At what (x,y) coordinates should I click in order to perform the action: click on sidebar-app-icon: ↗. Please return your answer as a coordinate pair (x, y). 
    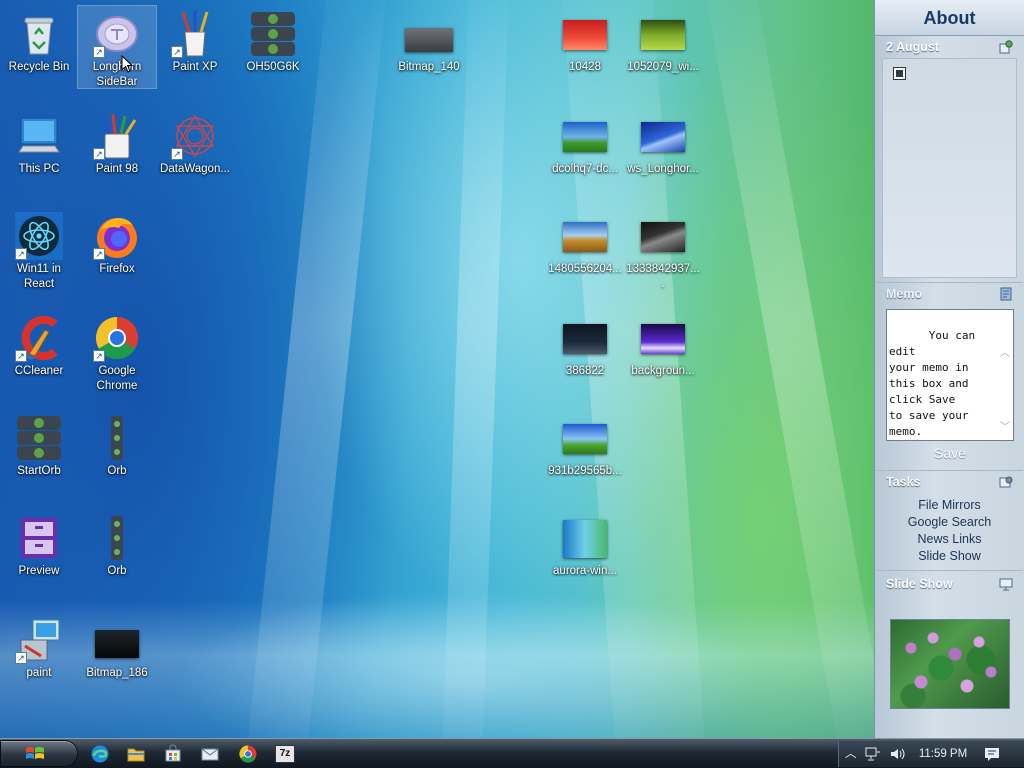
    Looking at the image, I should click on (117, 34).